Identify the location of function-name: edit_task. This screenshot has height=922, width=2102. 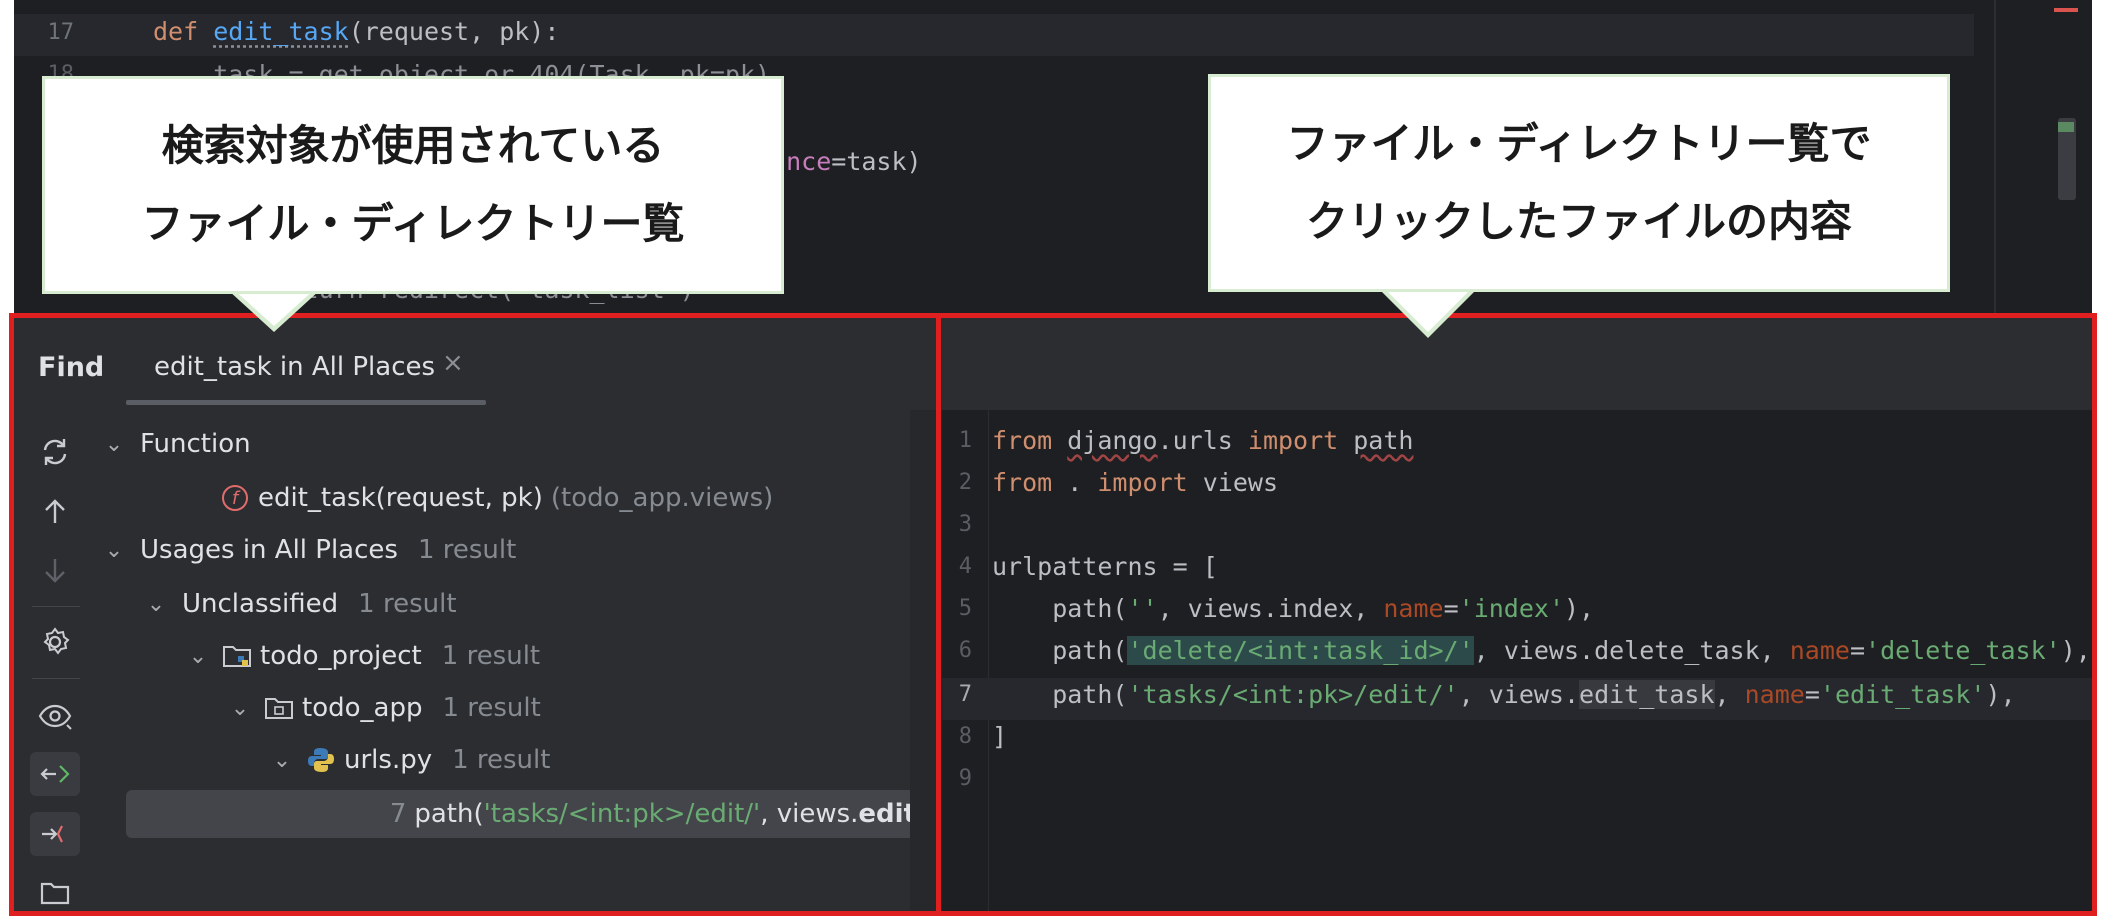
(280, 31).